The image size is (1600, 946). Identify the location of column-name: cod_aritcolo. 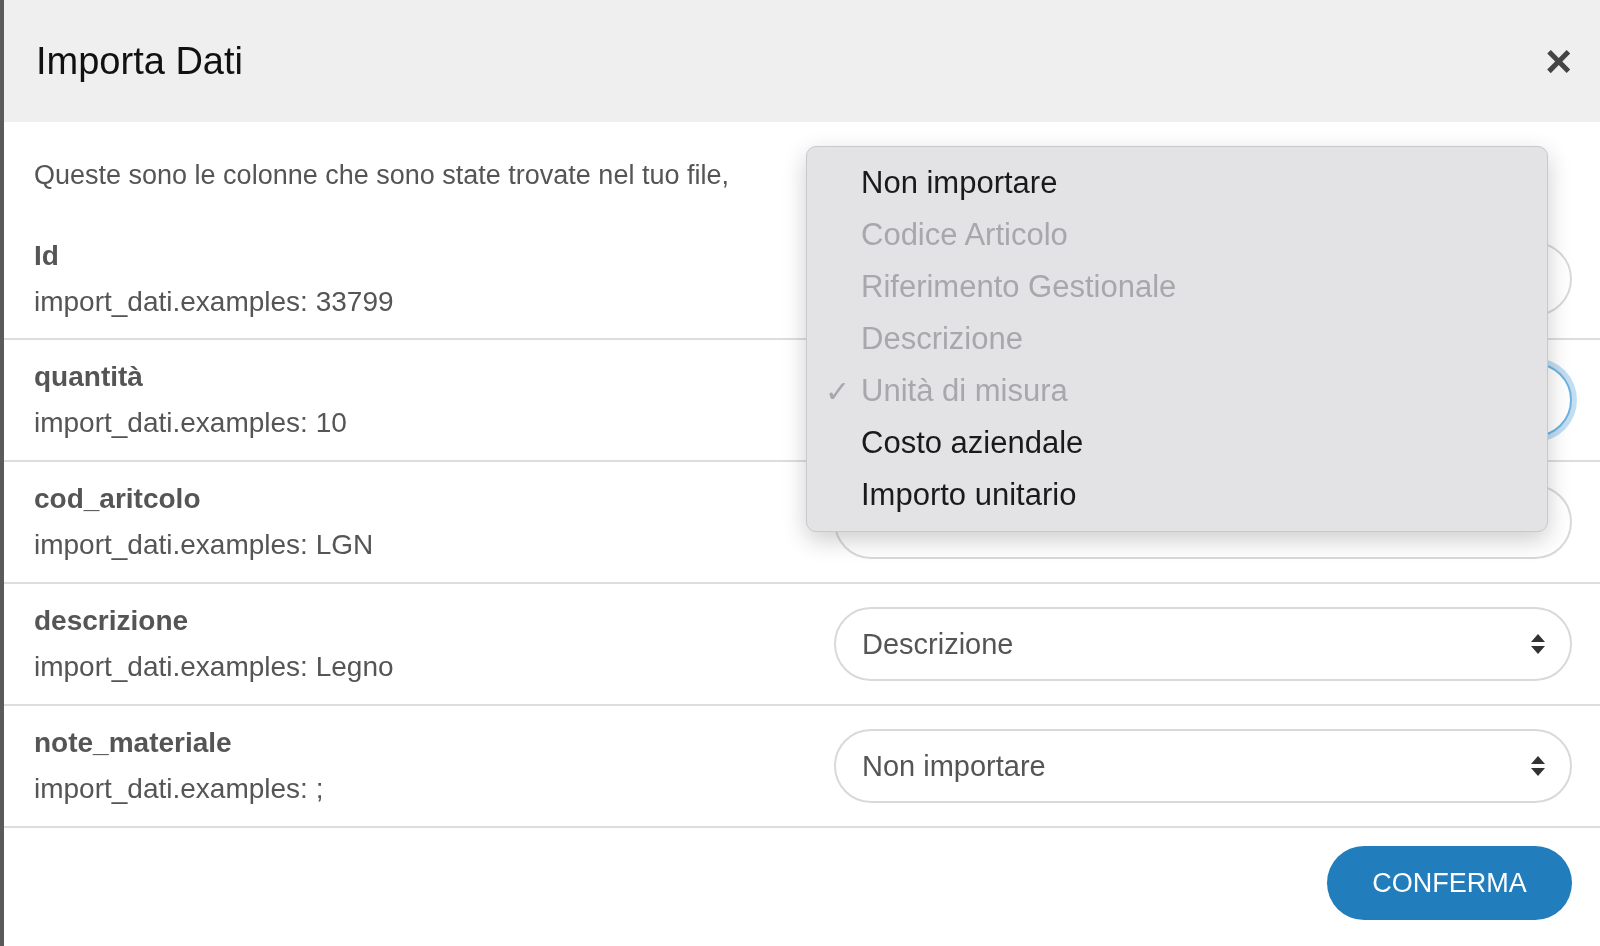
(118, 499).